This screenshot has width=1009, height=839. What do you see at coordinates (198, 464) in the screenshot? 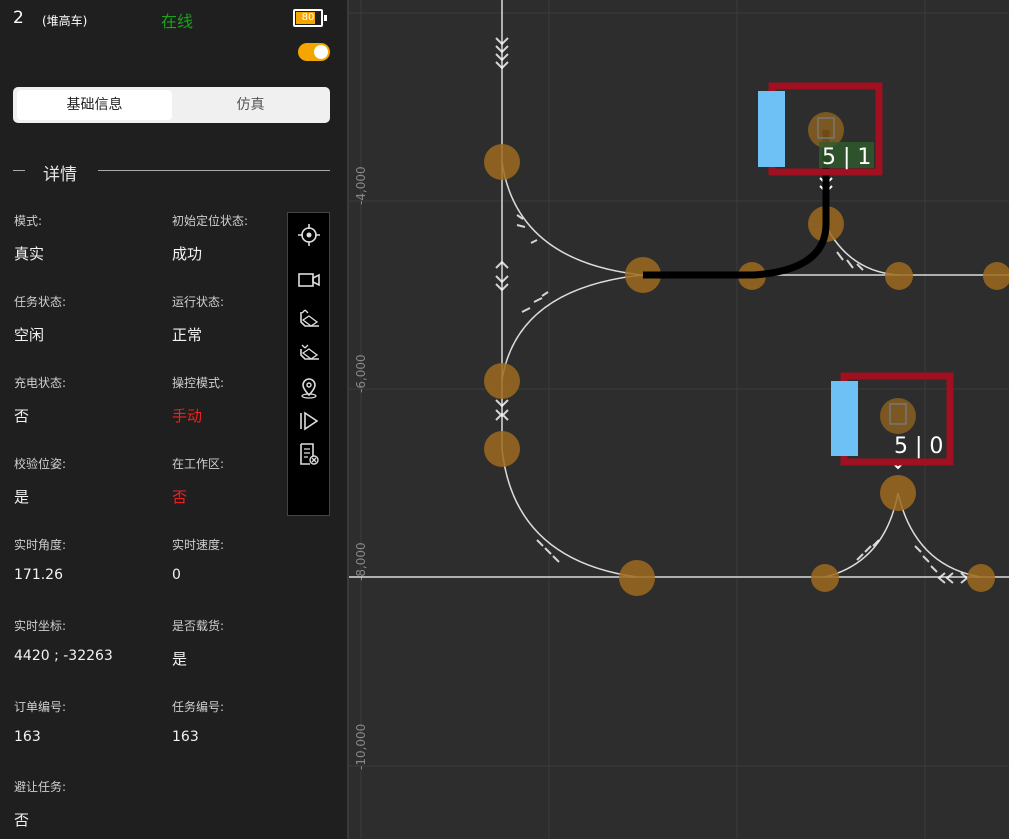
I see `detail-label-in-workzone: 在工作区:` at bounding box center [198, 464].